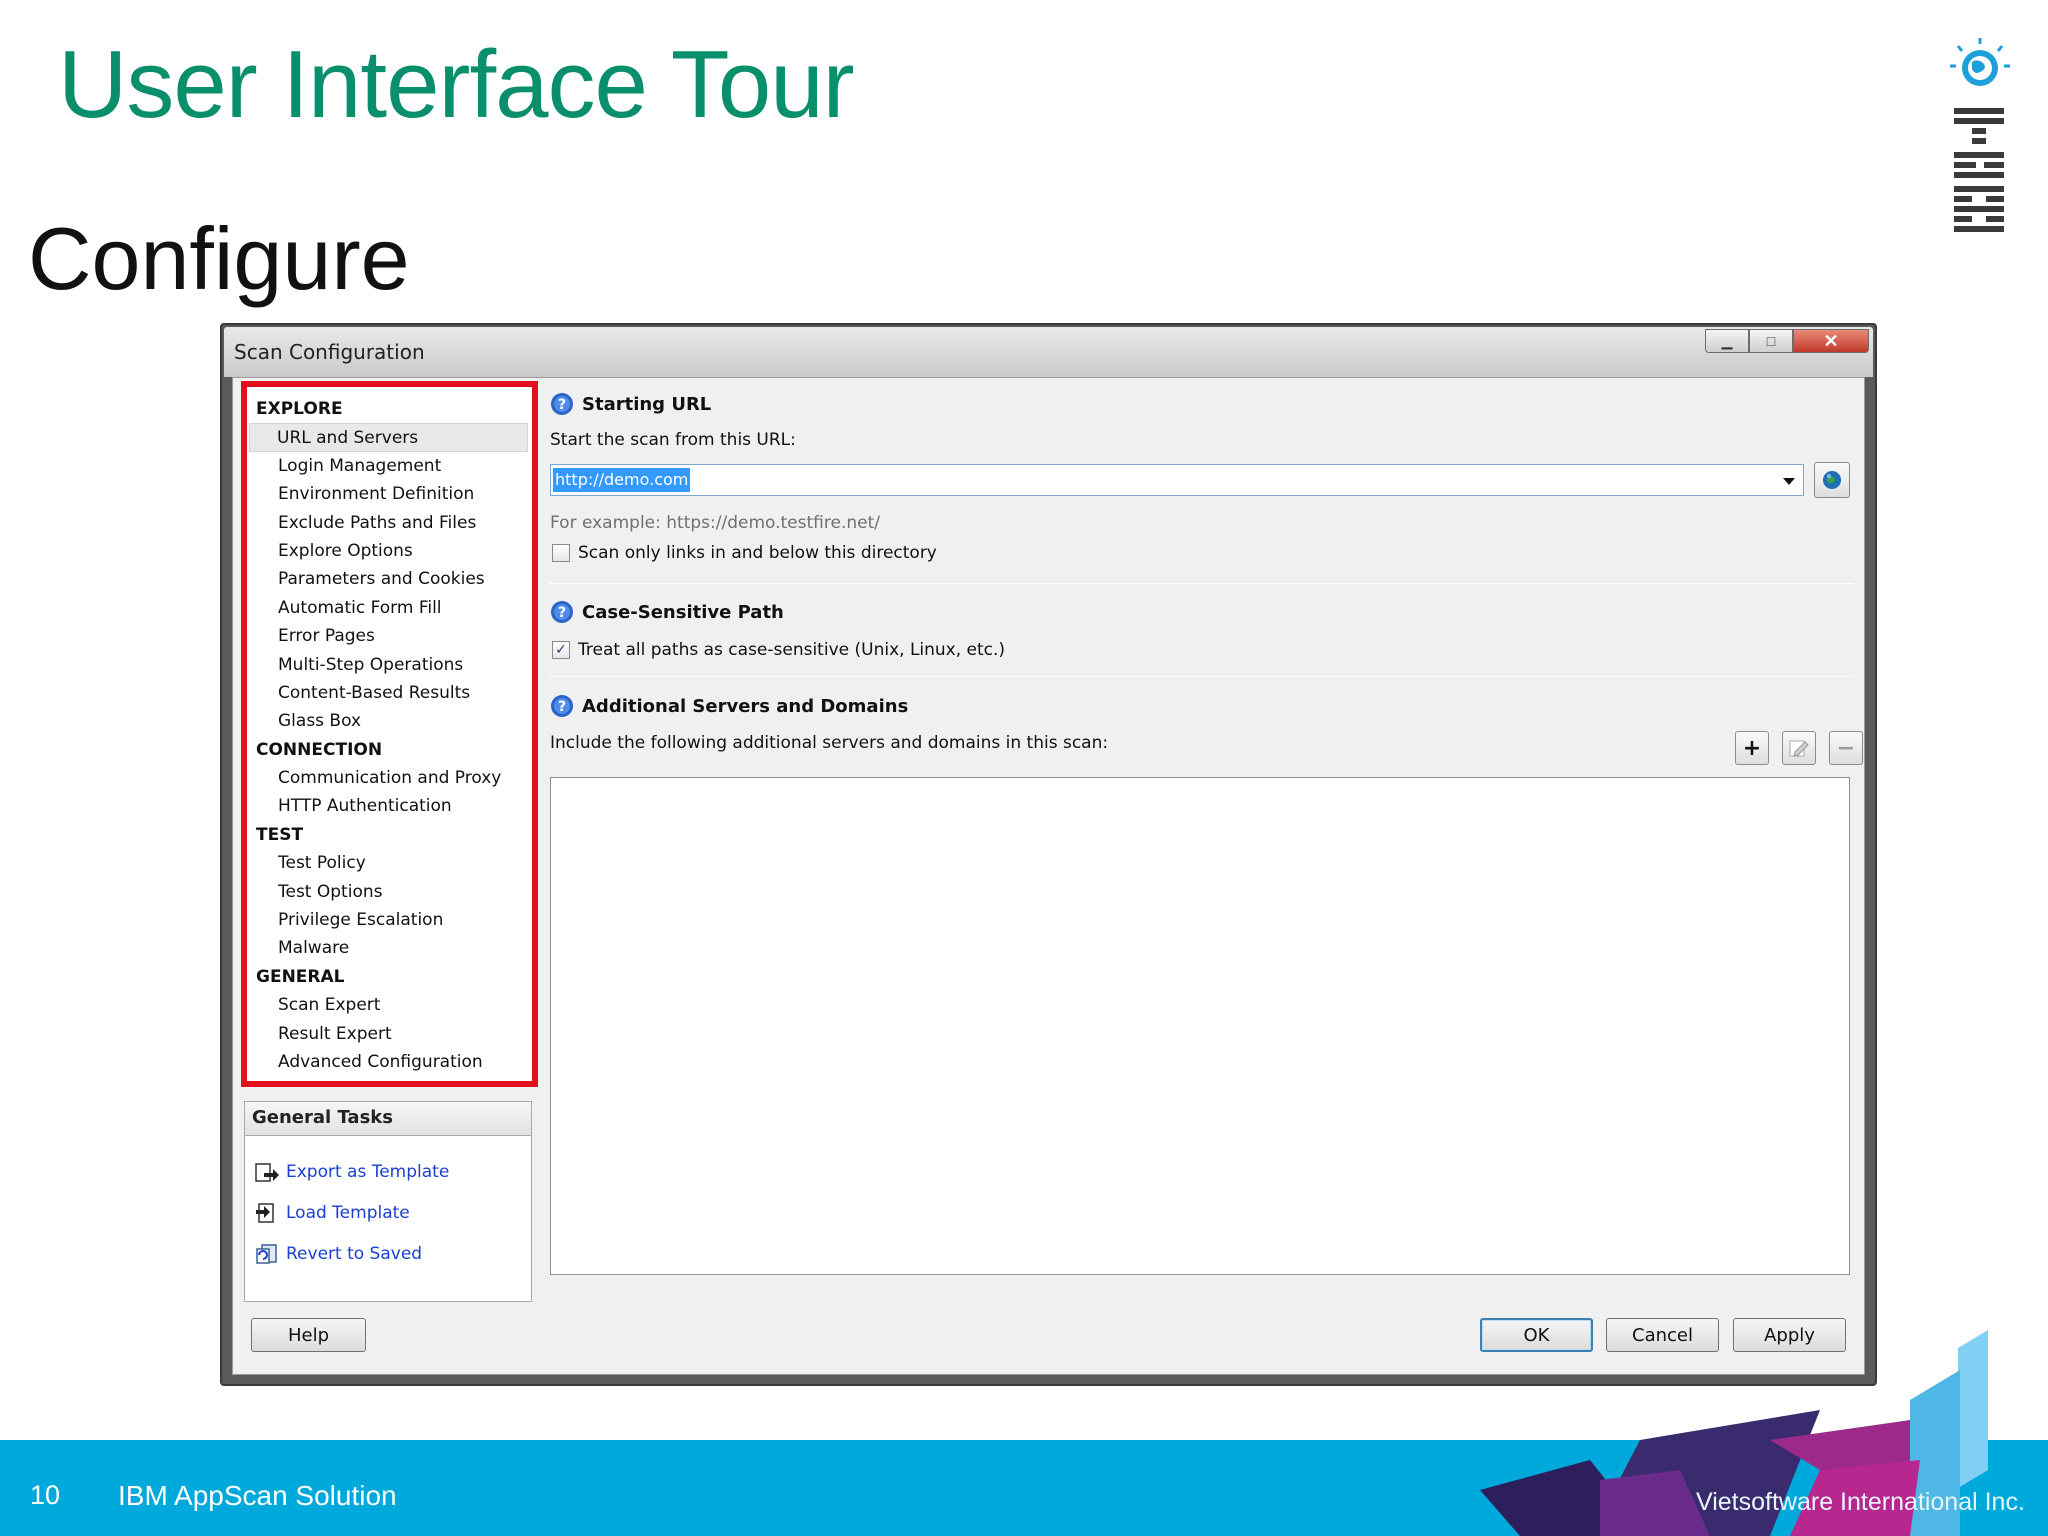 The width and height of the screenshot is (2048, 1536). Describe the element at coordinates (266, 1254) in the screenshot. I see `revert-icon` at that location.